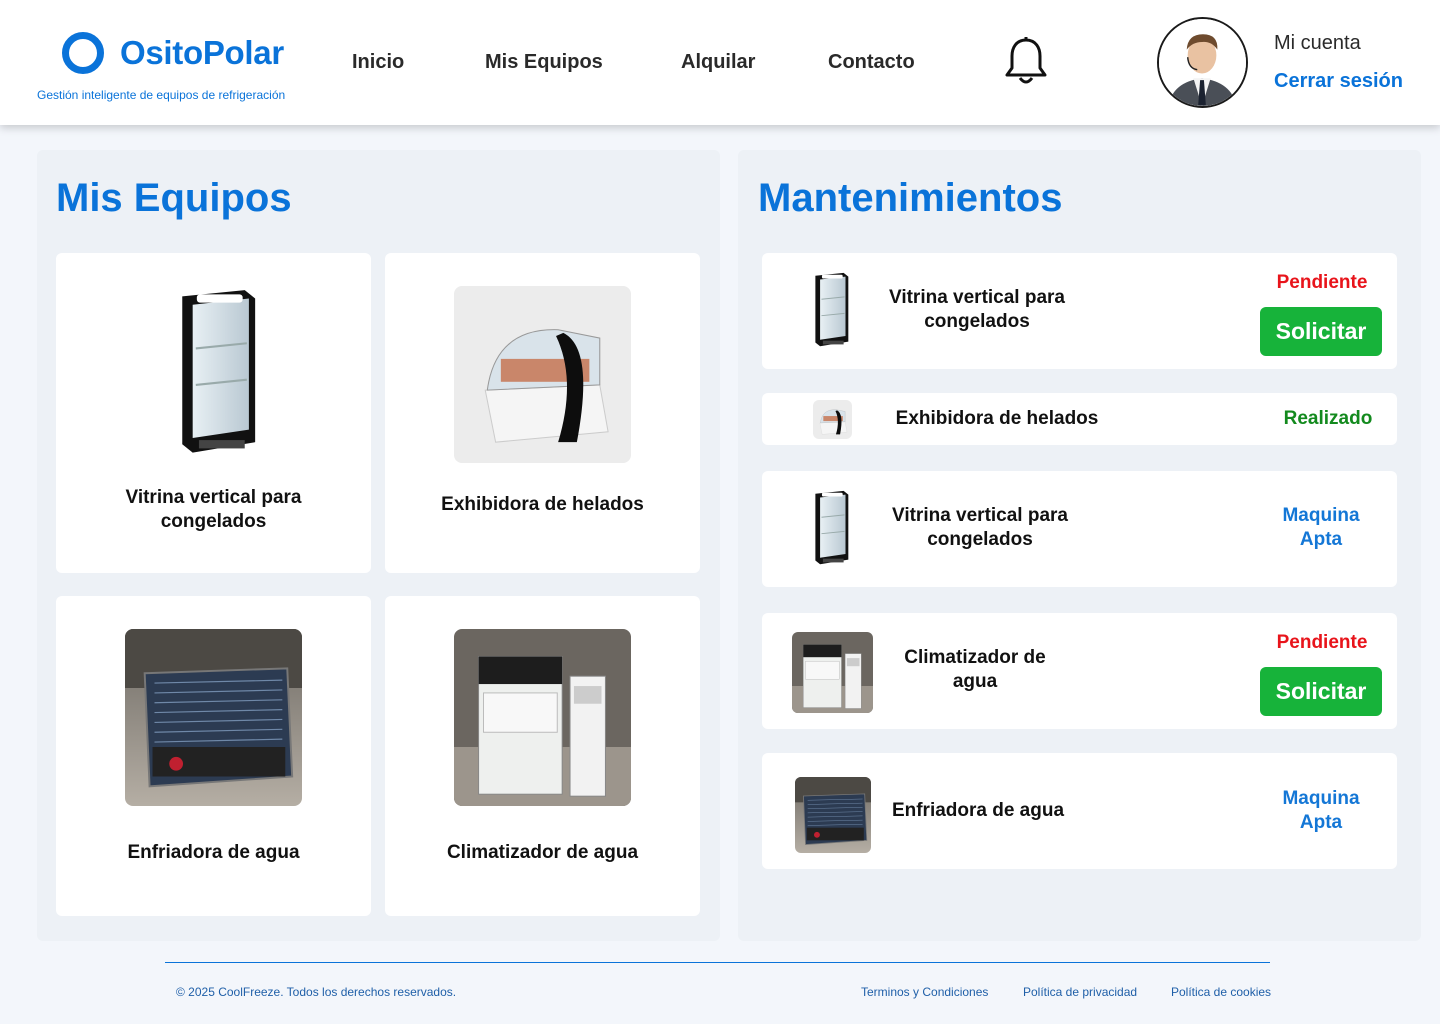 This screenshot has width=1440, height=1024. Describe the element at coordinates (542, 374) in the screenshot. I see `ice-cream-display-image` at that location.